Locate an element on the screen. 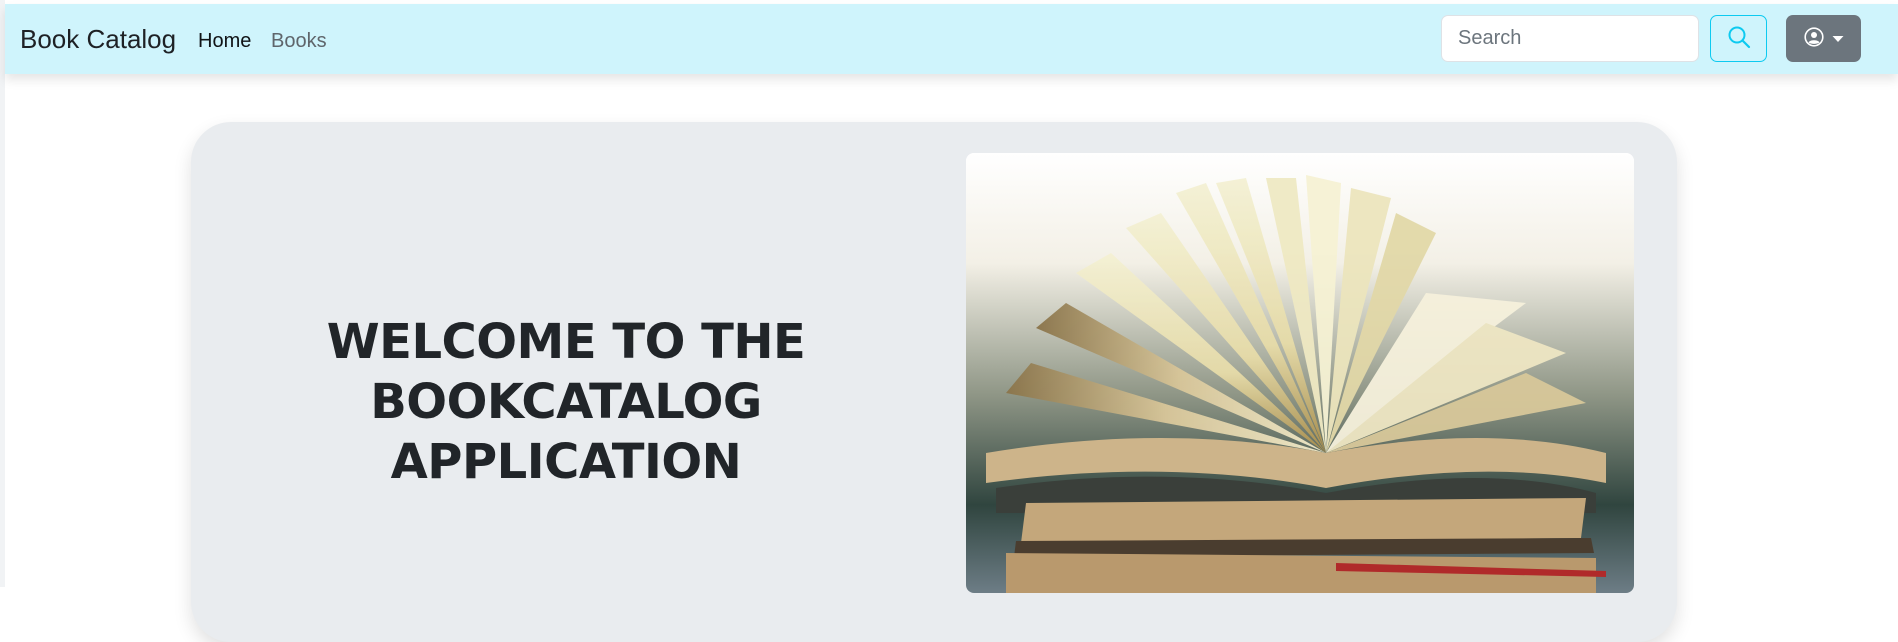 This screenshot has height=642, width=1898. nav-link-home: Home is located at coordinates (224, 41).